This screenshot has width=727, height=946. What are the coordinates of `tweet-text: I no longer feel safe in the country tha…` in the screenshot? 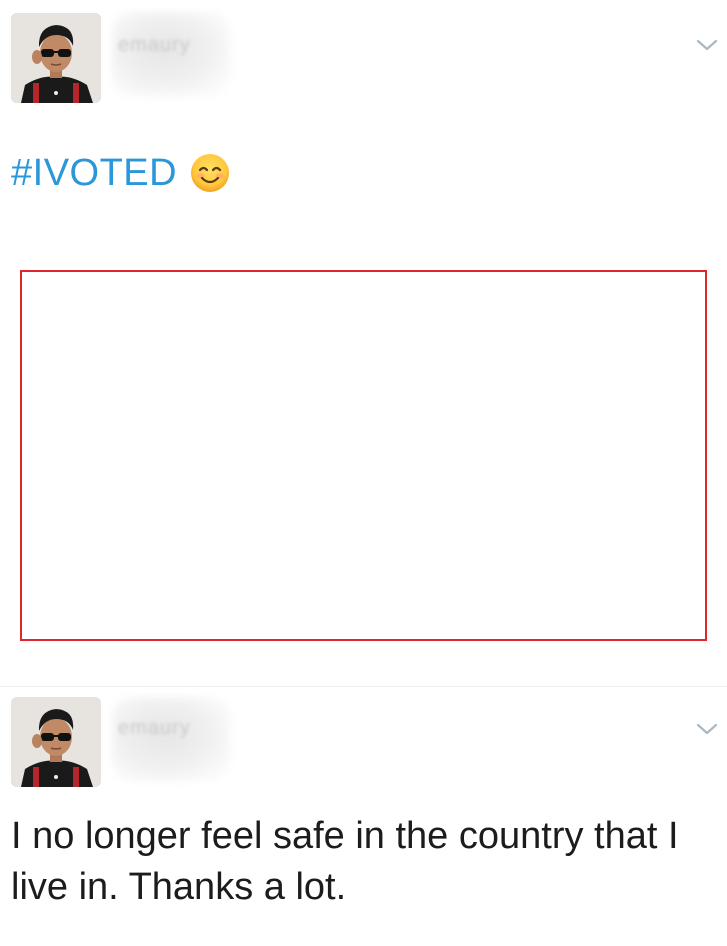 It's located at (345, 861).